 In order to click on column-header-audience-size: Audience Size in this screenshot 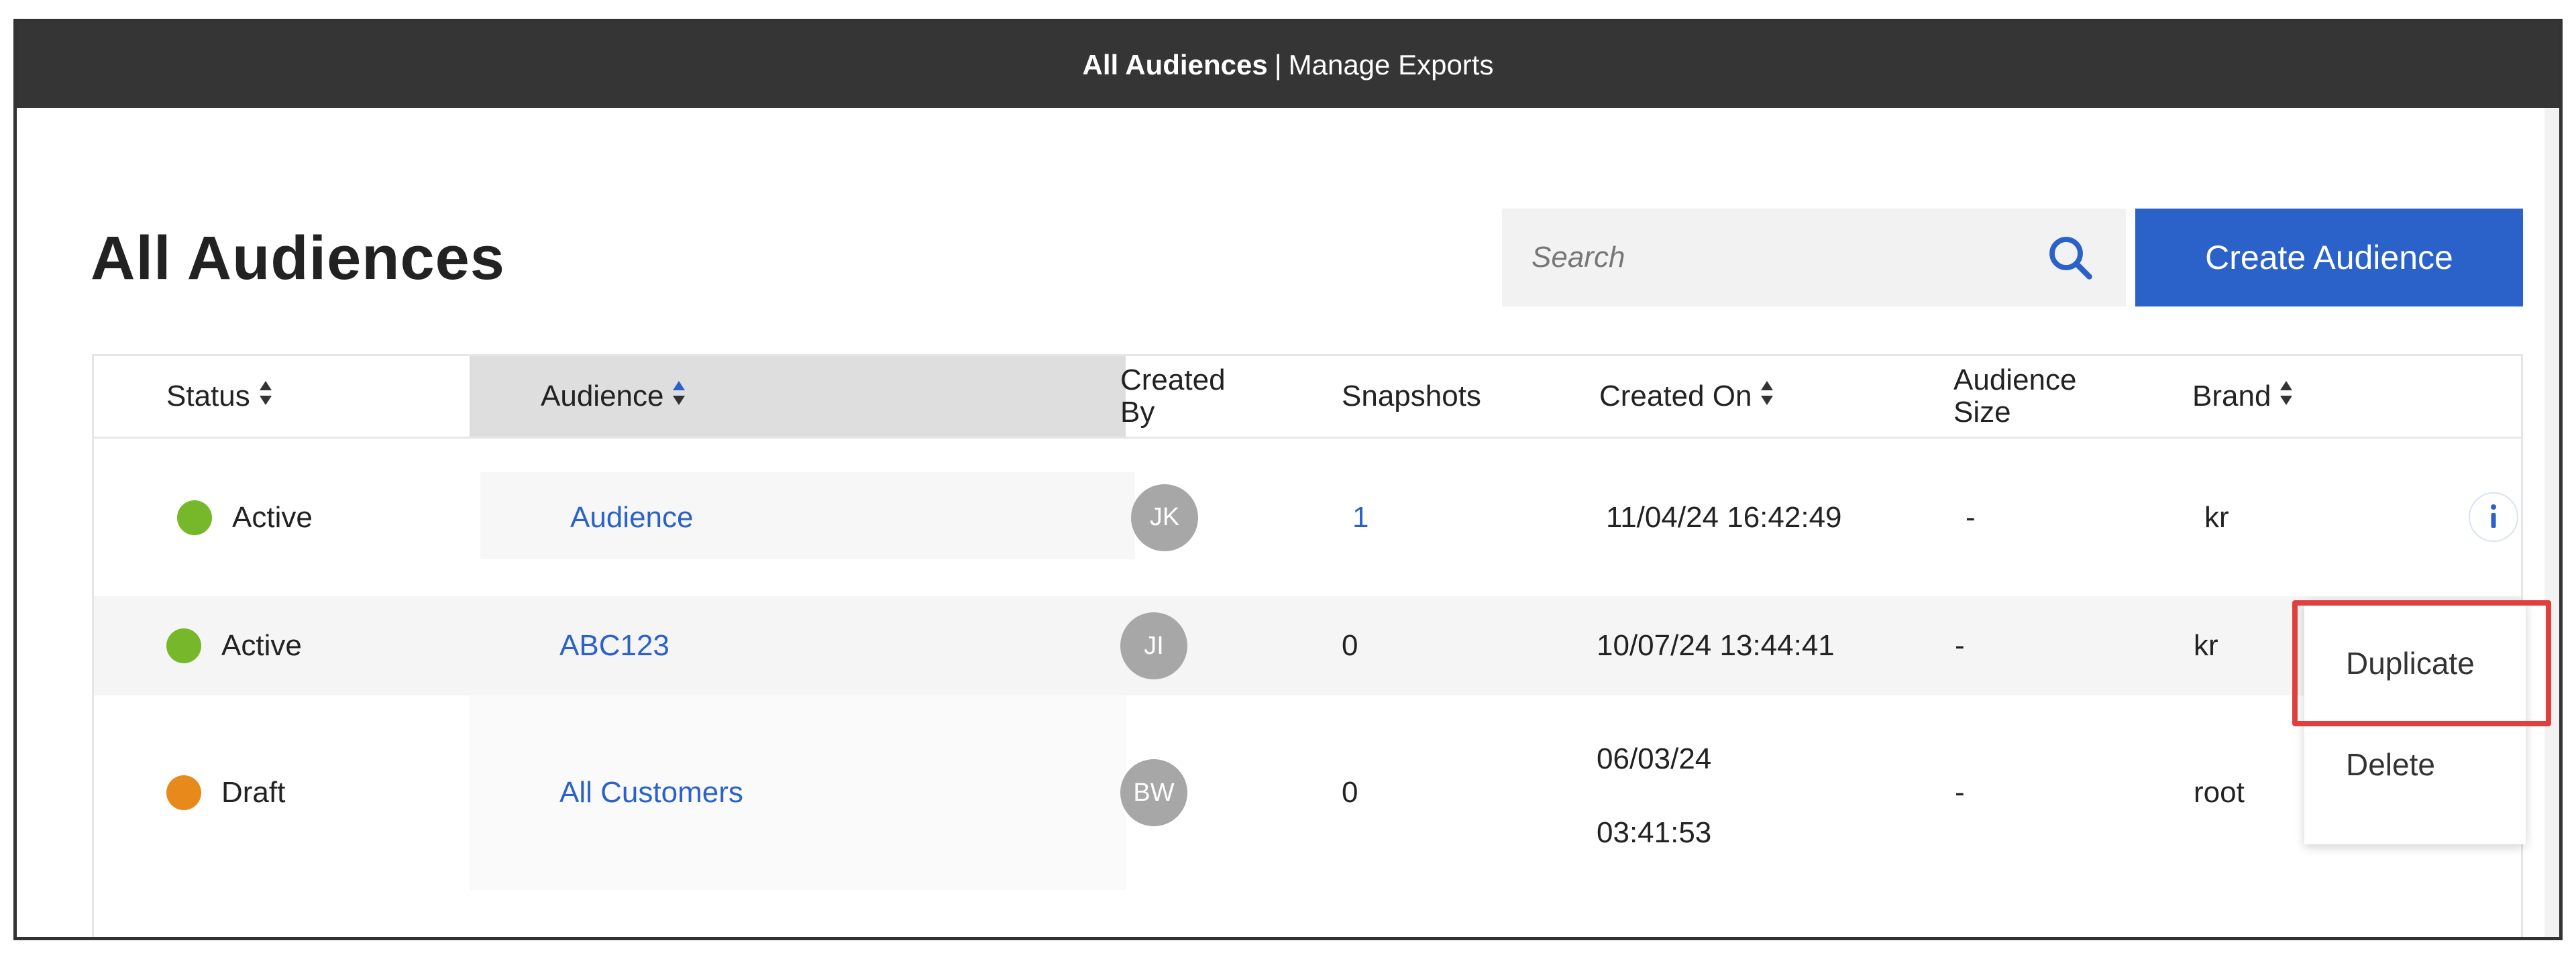, I will do `click(2067, 396)`.